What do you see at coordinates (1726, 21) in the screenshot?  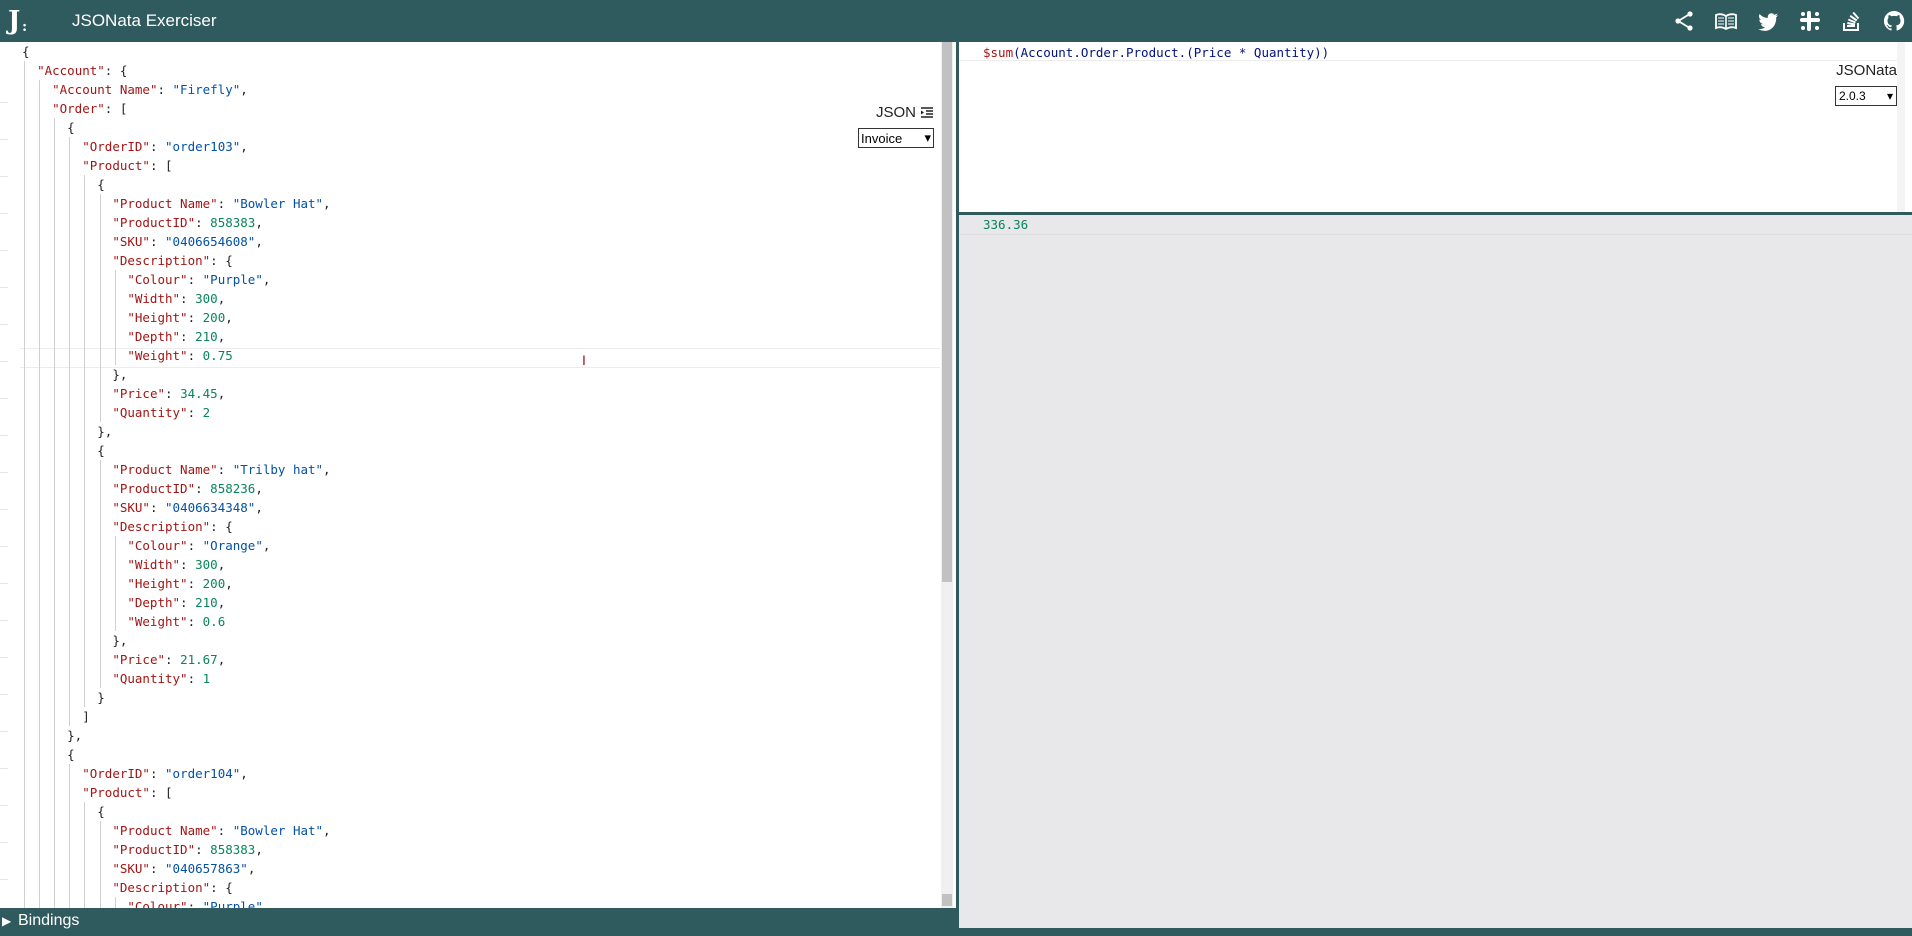 I see `book-icon` at bounding box center [1726, 21].